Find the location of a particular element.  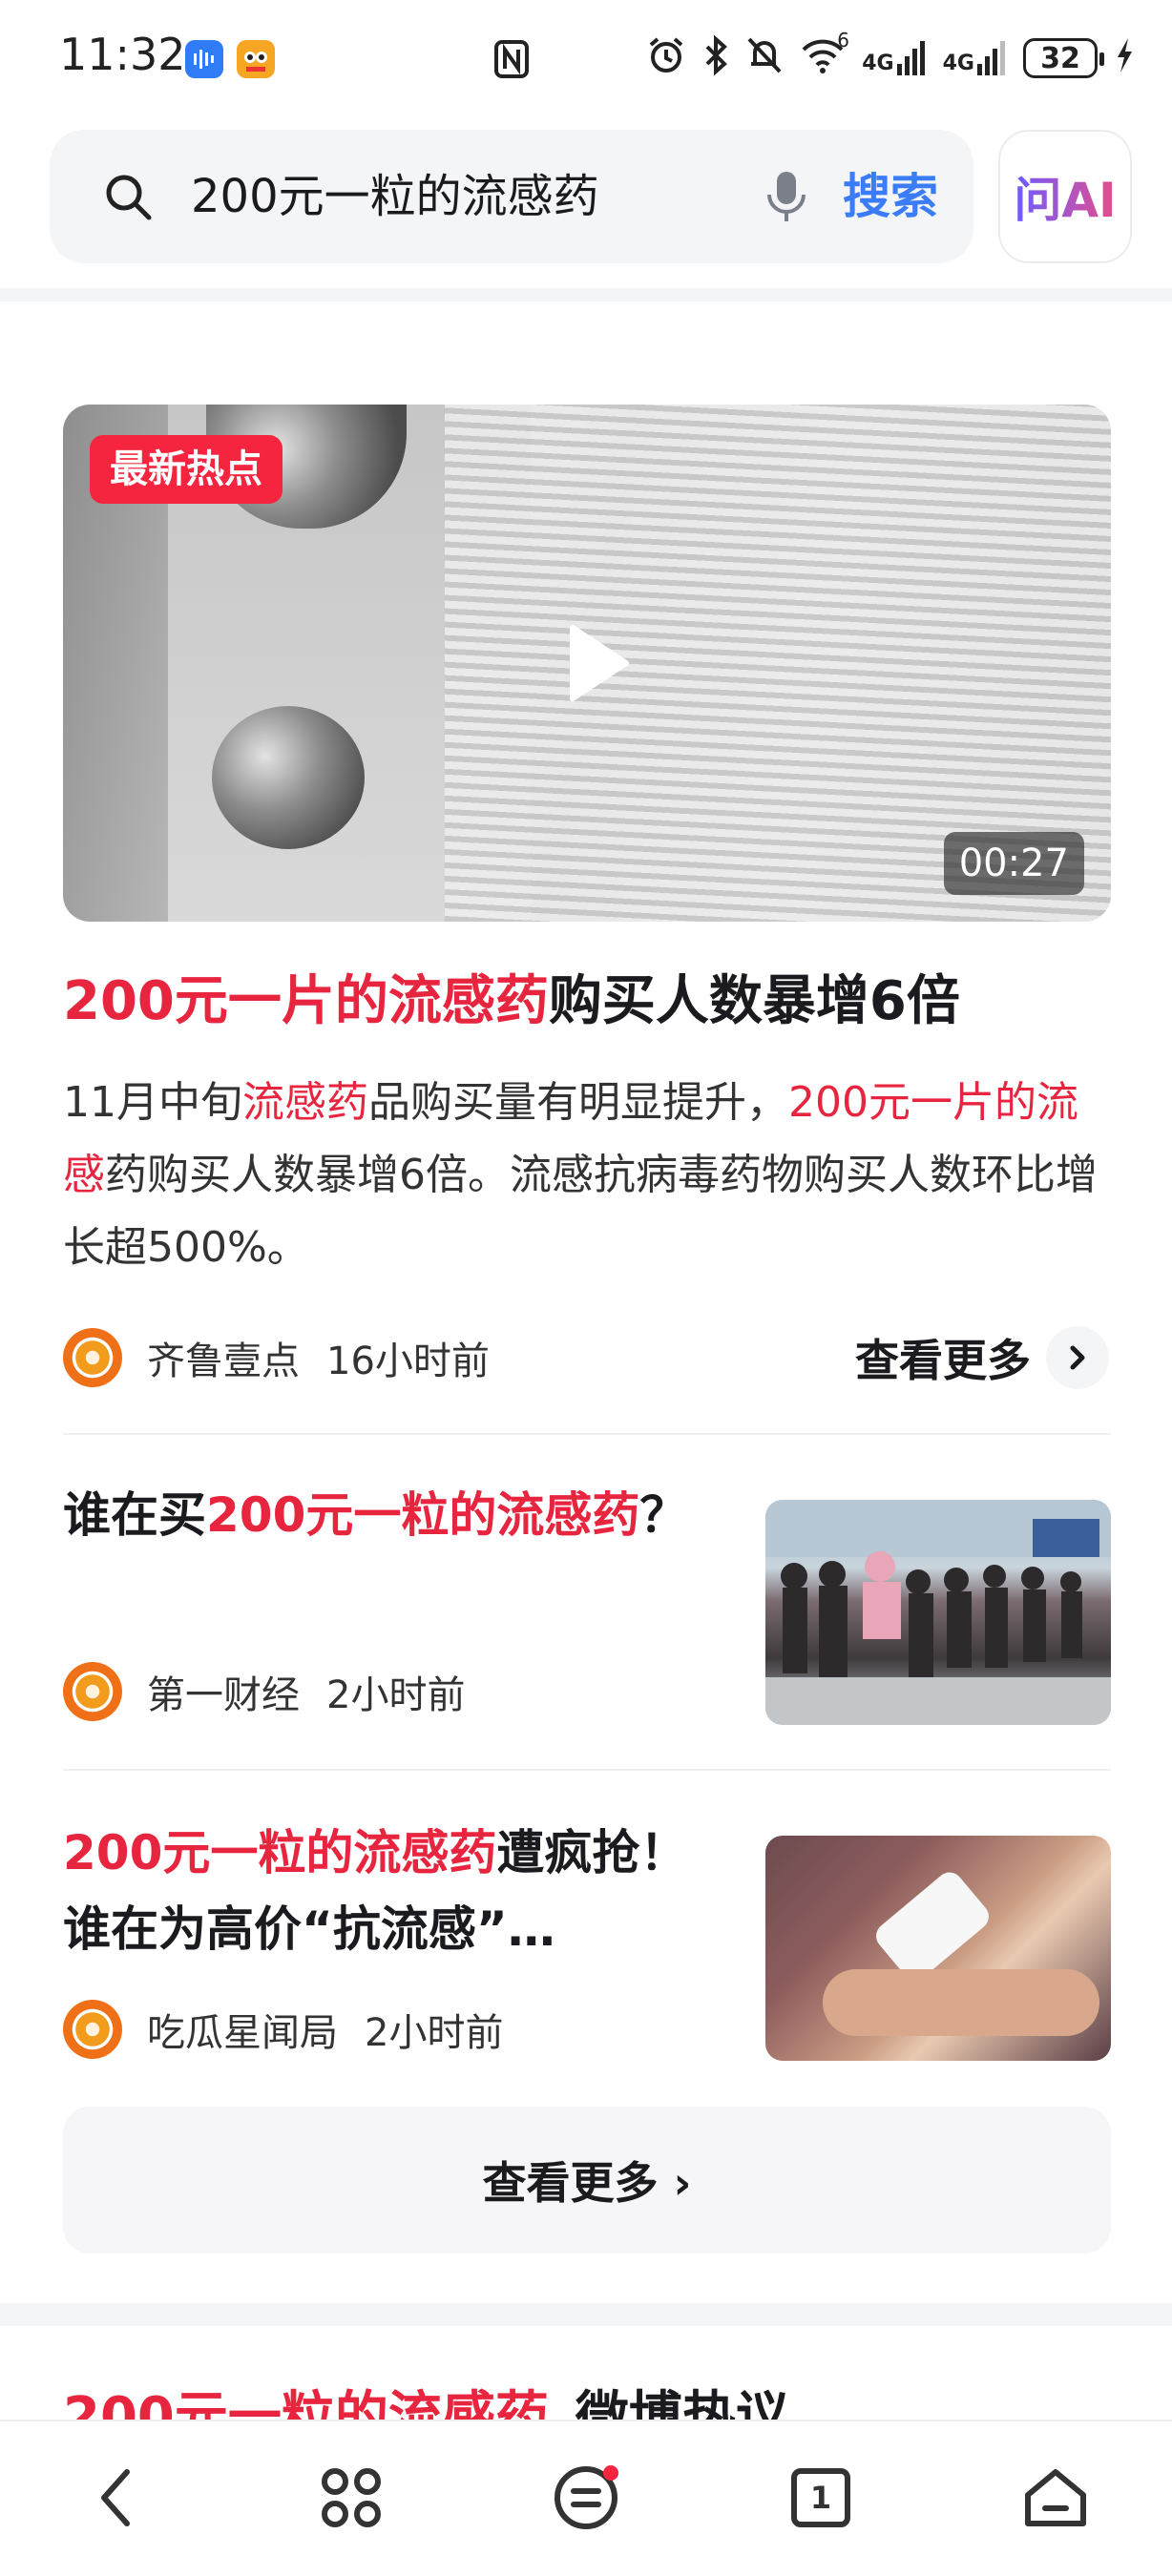

mute-icon is located at coordinates (764, 58).